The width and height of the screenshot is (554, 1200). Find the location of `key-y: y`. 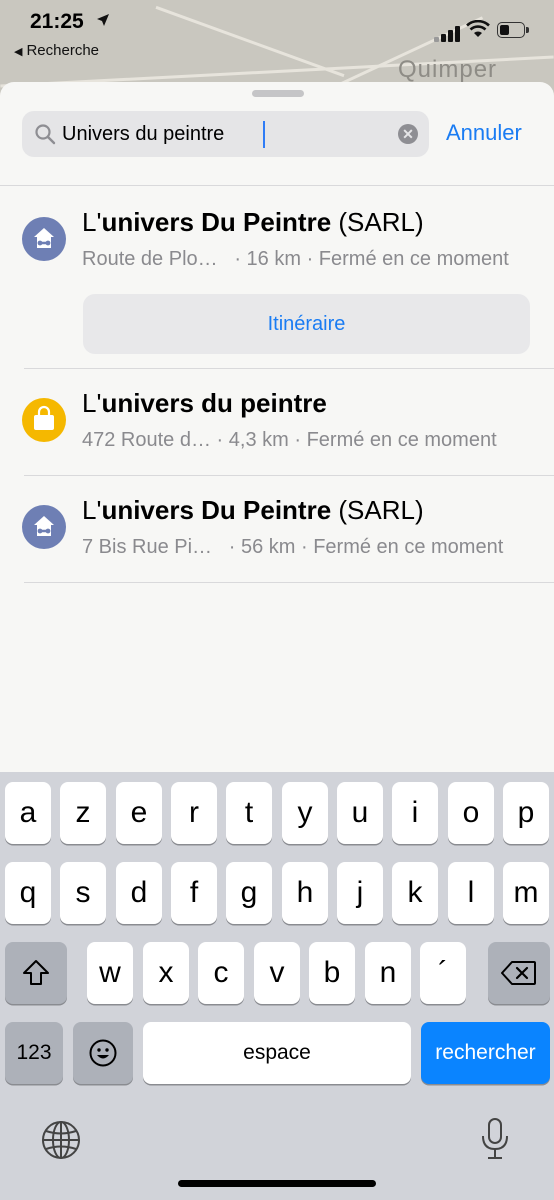

key-y: y is located at coordinates (305, 813).